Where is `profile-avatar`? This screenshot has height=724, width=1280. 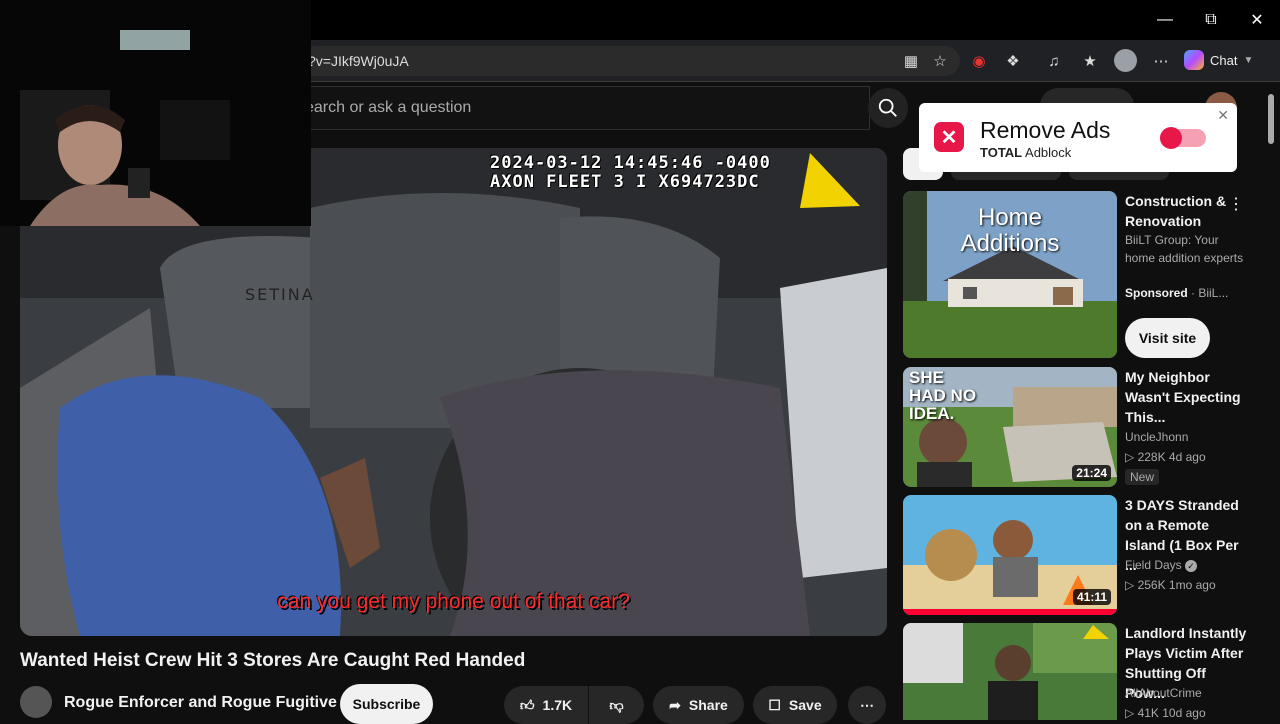 profile-avatar is located at coordinates (1125, 60).